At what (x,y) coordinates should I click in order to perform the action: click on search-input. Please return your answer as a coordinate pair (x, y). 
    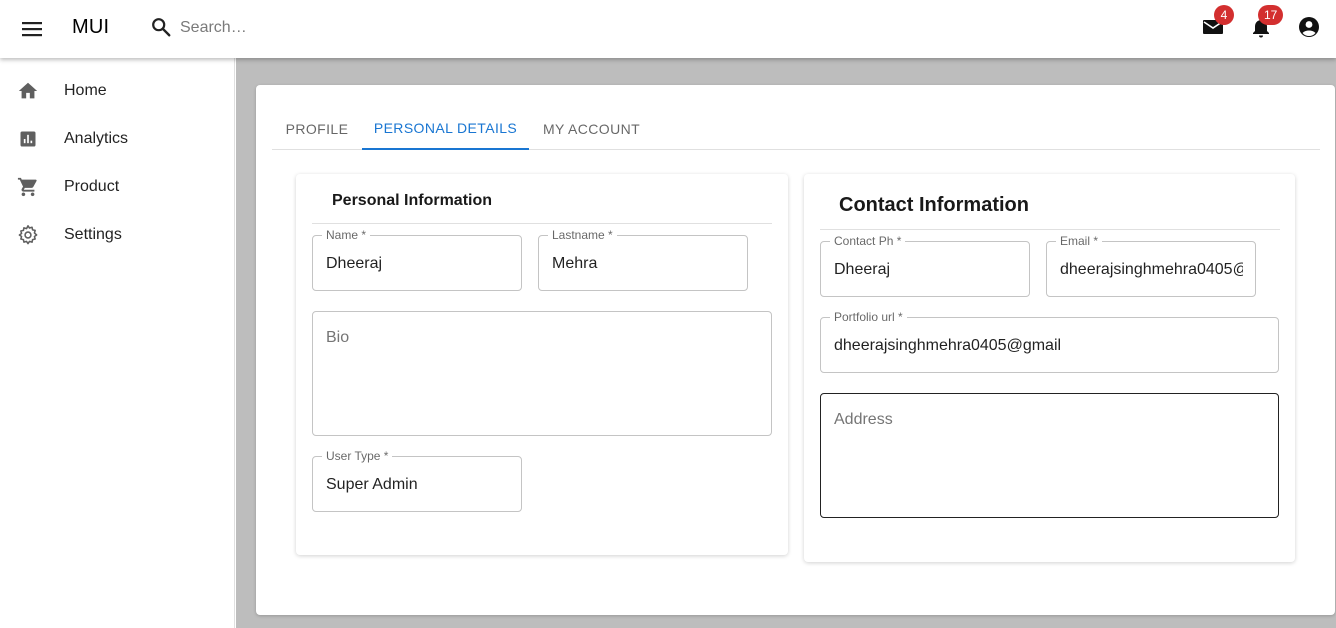
    Looking at the image, I should click on (330, 28).